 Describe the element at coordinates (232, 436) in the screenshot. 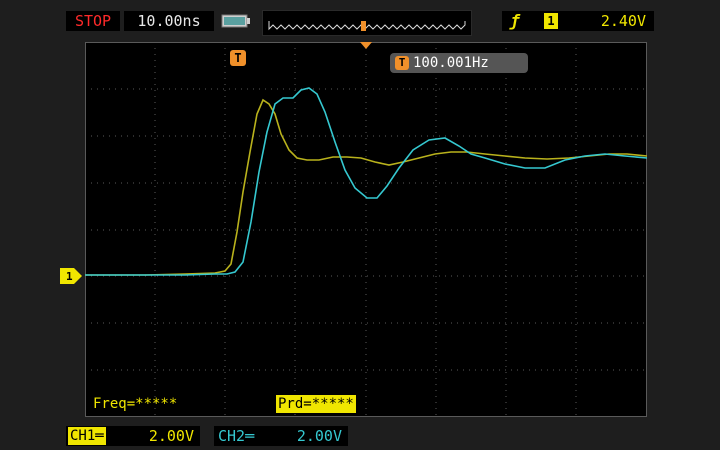

I see `ch2-label: CH2` at that location.